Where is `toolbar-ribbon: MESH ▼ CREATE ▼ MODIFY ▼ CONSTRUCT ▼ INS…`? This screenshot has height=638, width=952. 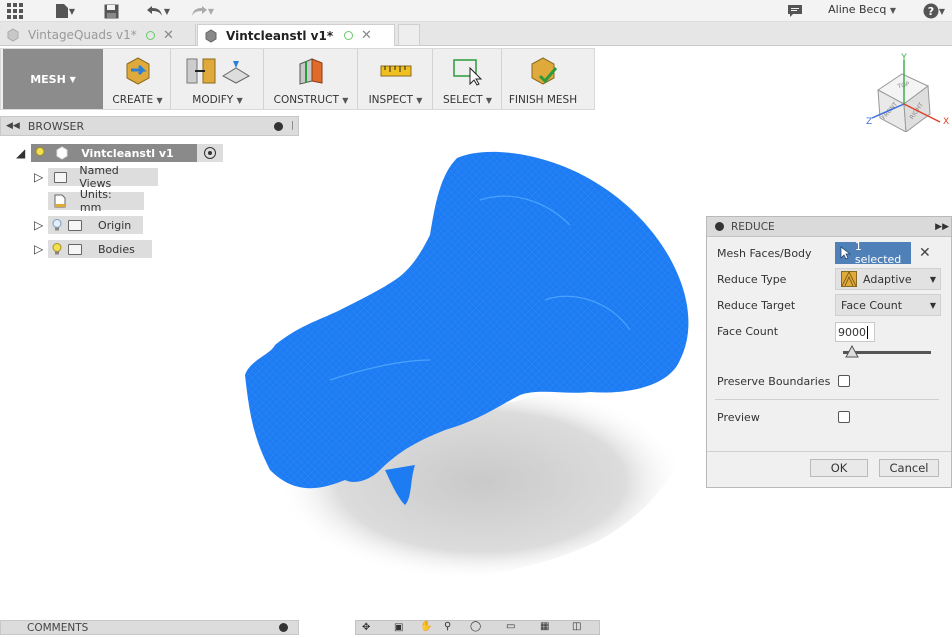
toolbar-ribbon: MESH ▼ CREATE ▼ MODIFY ▼ CONSTRUCT ▼ INS… is located at coordinates (297, 79).